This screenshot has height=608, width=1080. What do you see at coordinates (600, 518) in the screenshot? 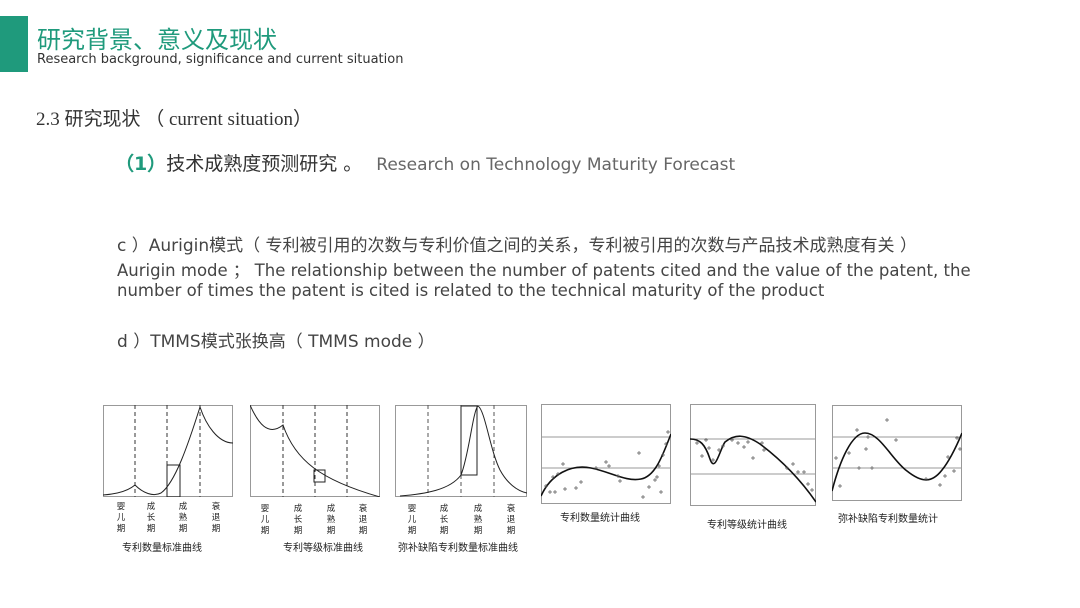
I see `figure-caption: 专利数量统计曲线` at bounding box center [600, 518].